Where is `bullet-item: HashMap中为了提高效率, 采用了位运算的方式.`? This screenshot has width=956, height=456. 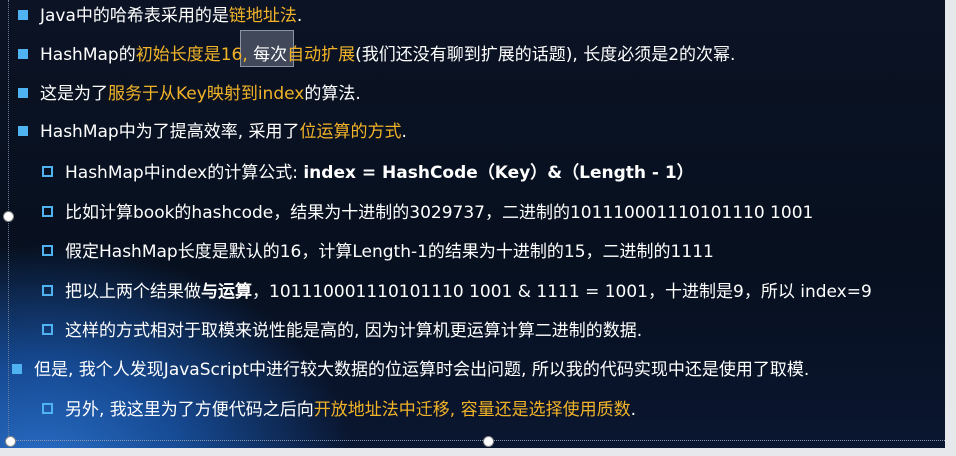 bullet-item: HashMap中为了提高效率, 采用了位运算的方式. is located at coordinates (212, 132).